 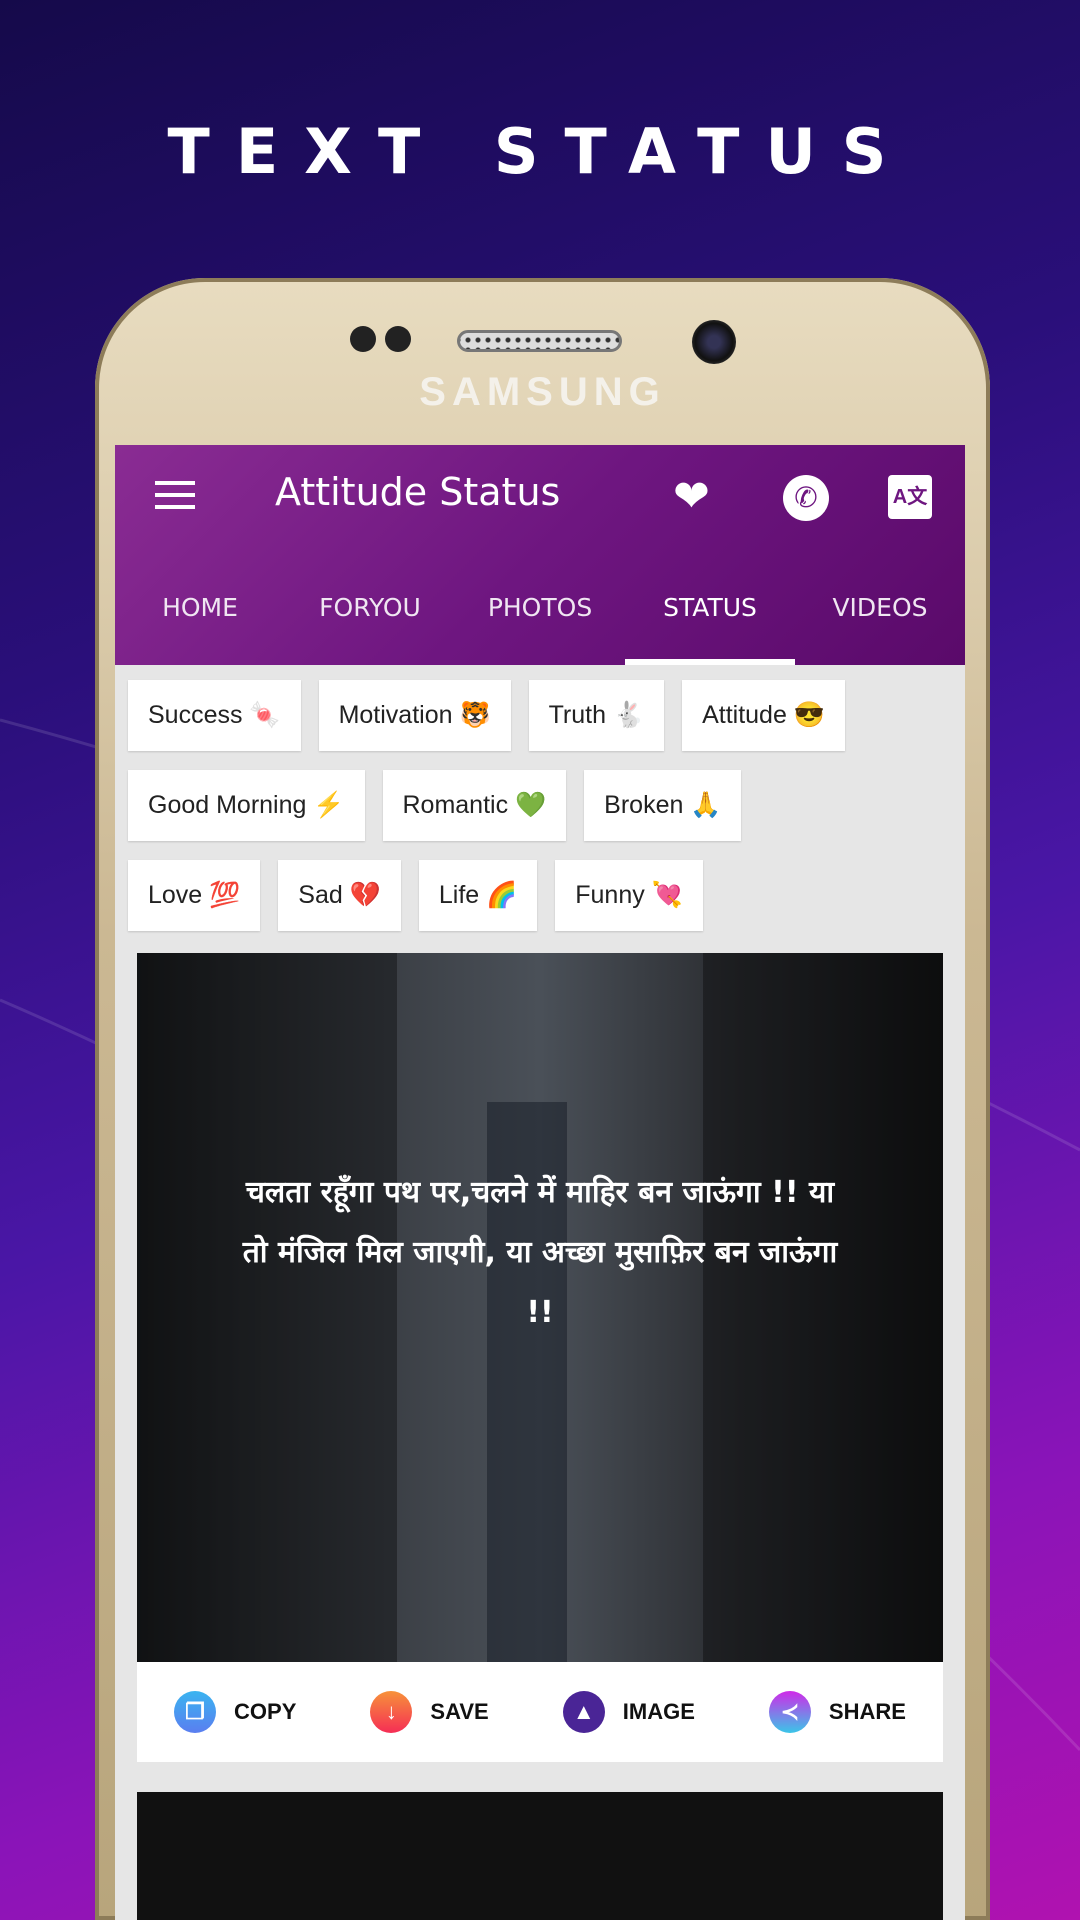 What do you see at coordinates (459, 1711) in the screenshot?
I see `save-label: SAVE` at bounding box center [459, 1711].